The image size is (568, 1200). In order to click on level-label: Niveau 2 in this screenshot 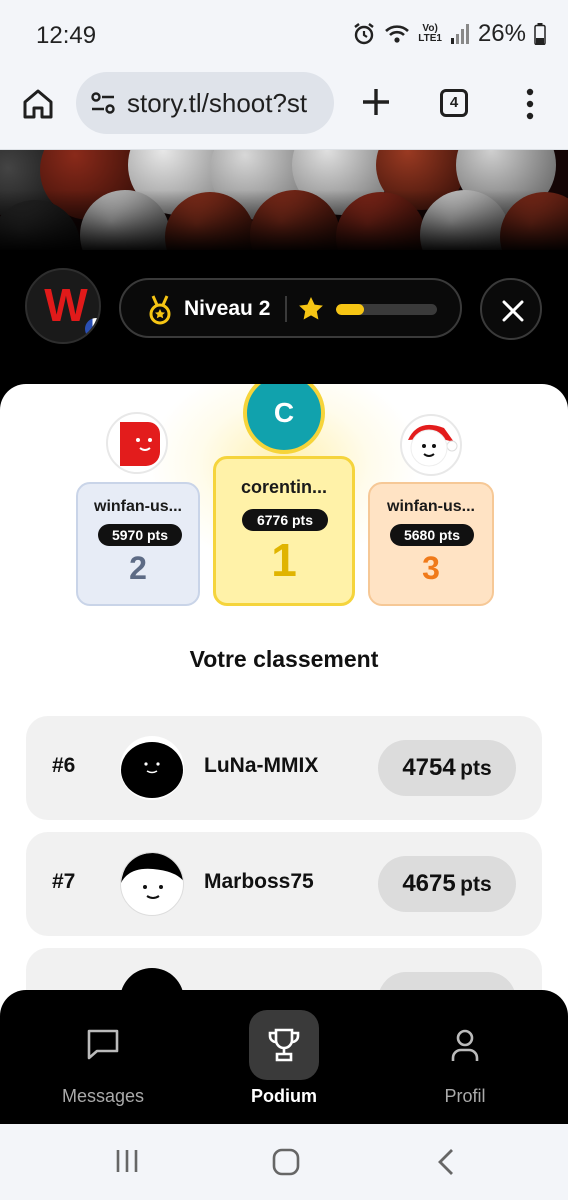, I will do `click(227, 308)`.